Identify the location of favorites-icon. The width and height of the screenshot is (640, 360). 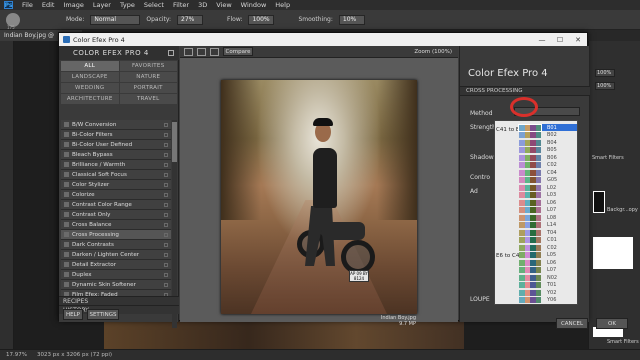
(171, 53).